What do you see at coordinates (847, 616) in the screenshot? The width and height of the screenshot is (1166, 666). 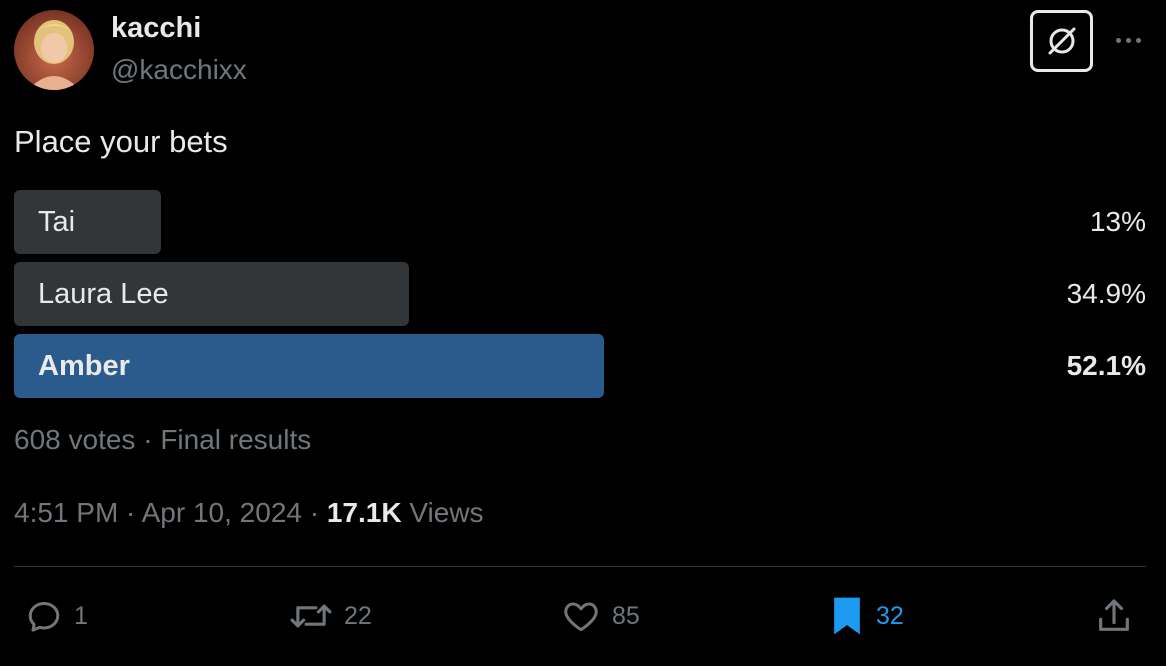 I see `bookmark-icon` at bounding box center [847, 616].